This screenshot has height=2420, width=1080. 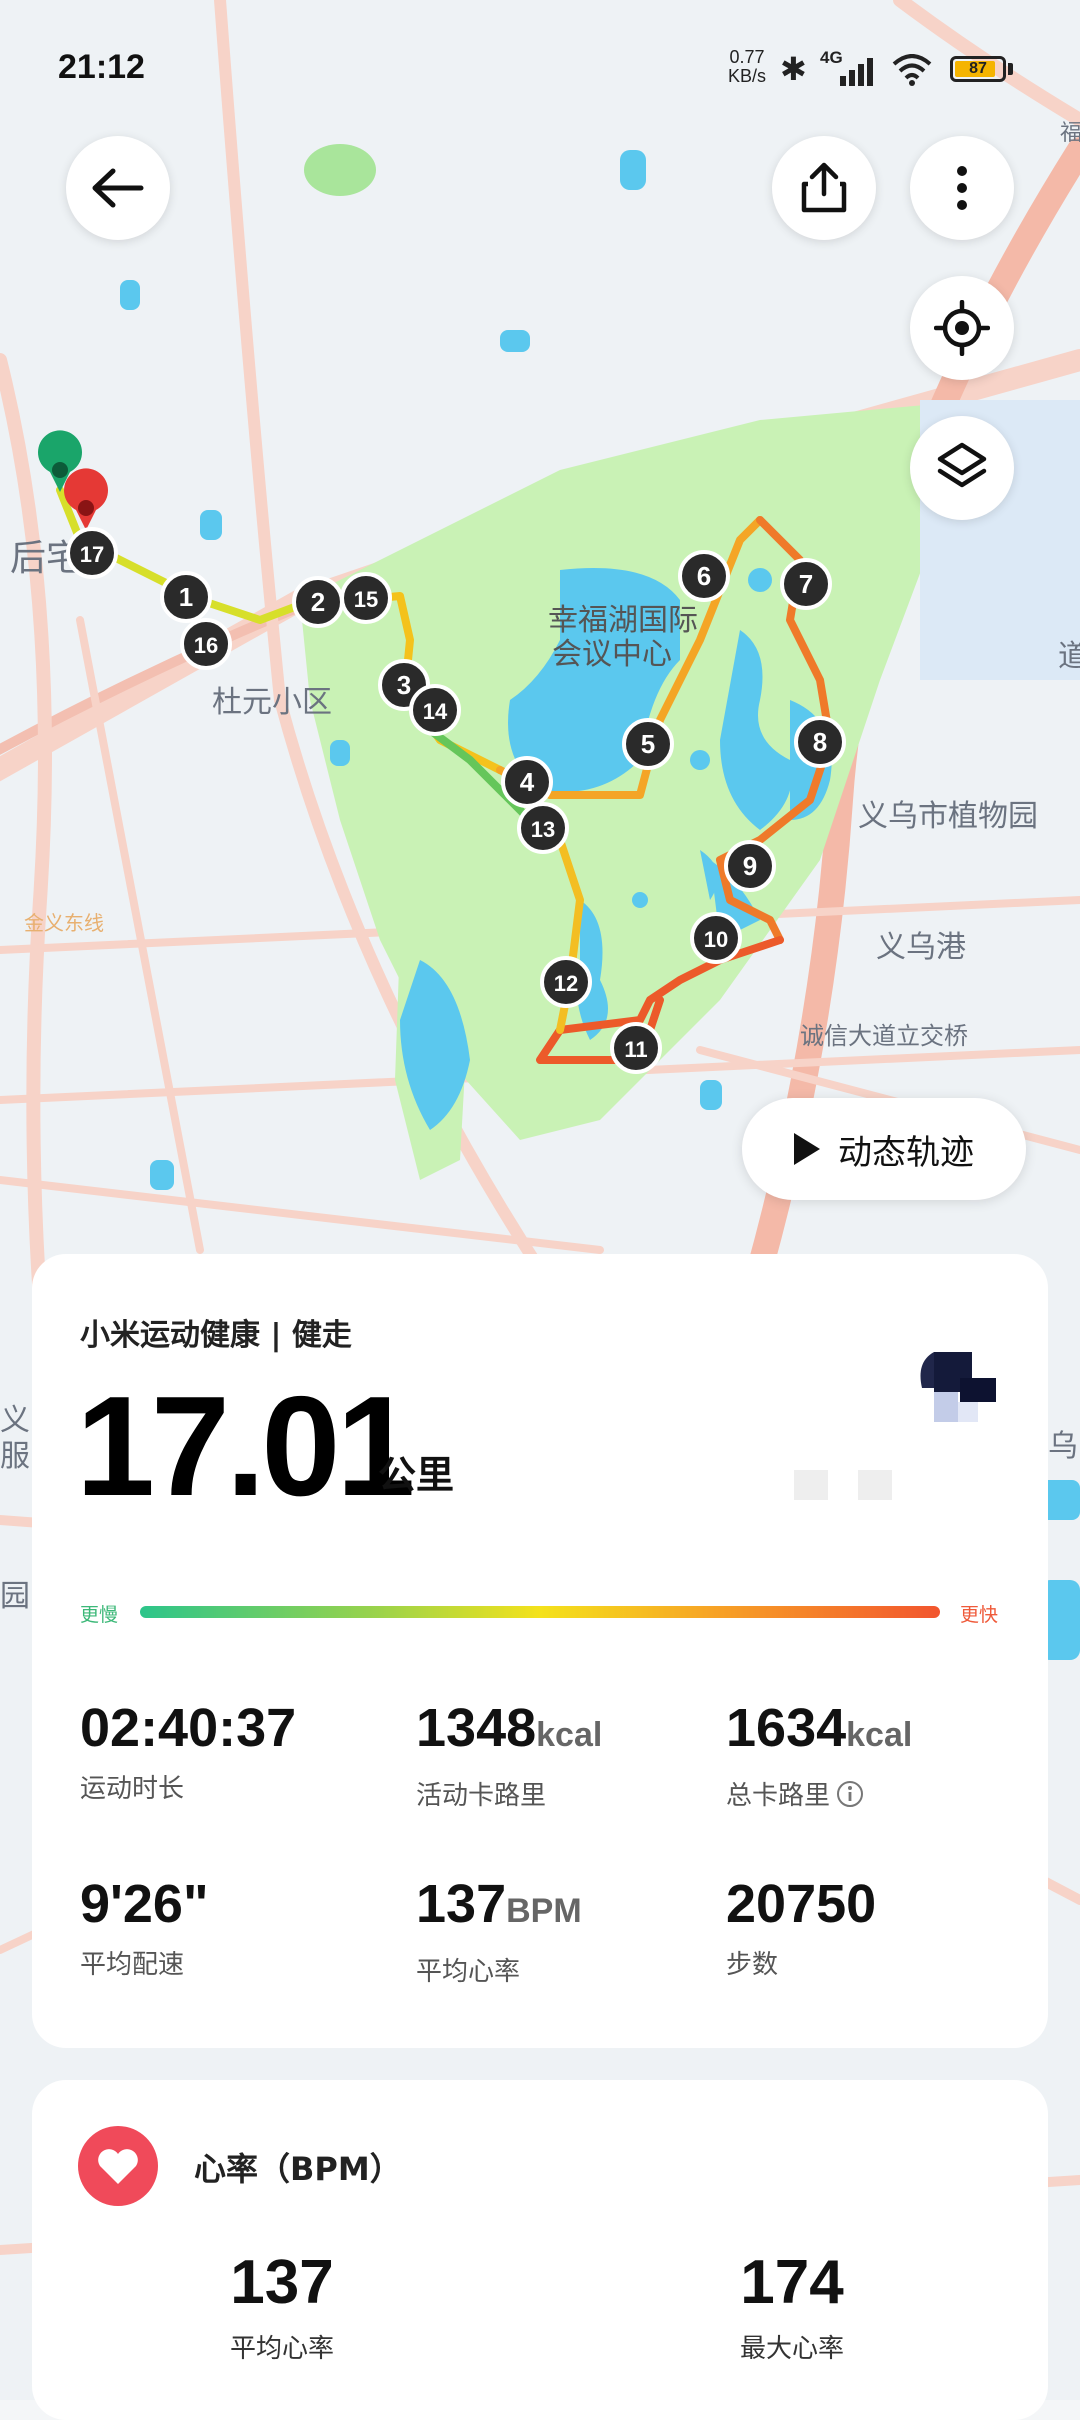 What do you see at coordinates (282, 2282) in the screenshot?
I see `avg-heart-rate-value: 137` at bounding box center [282, 2282].